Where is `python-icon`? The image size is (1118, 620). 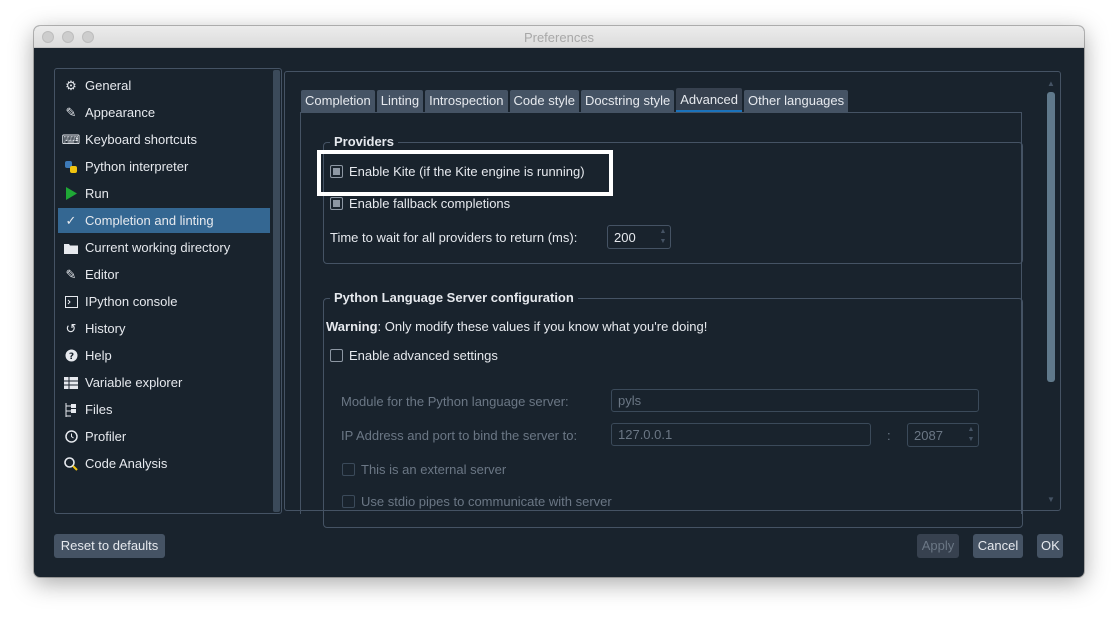
python-icon is located at coordinates (71, 167).